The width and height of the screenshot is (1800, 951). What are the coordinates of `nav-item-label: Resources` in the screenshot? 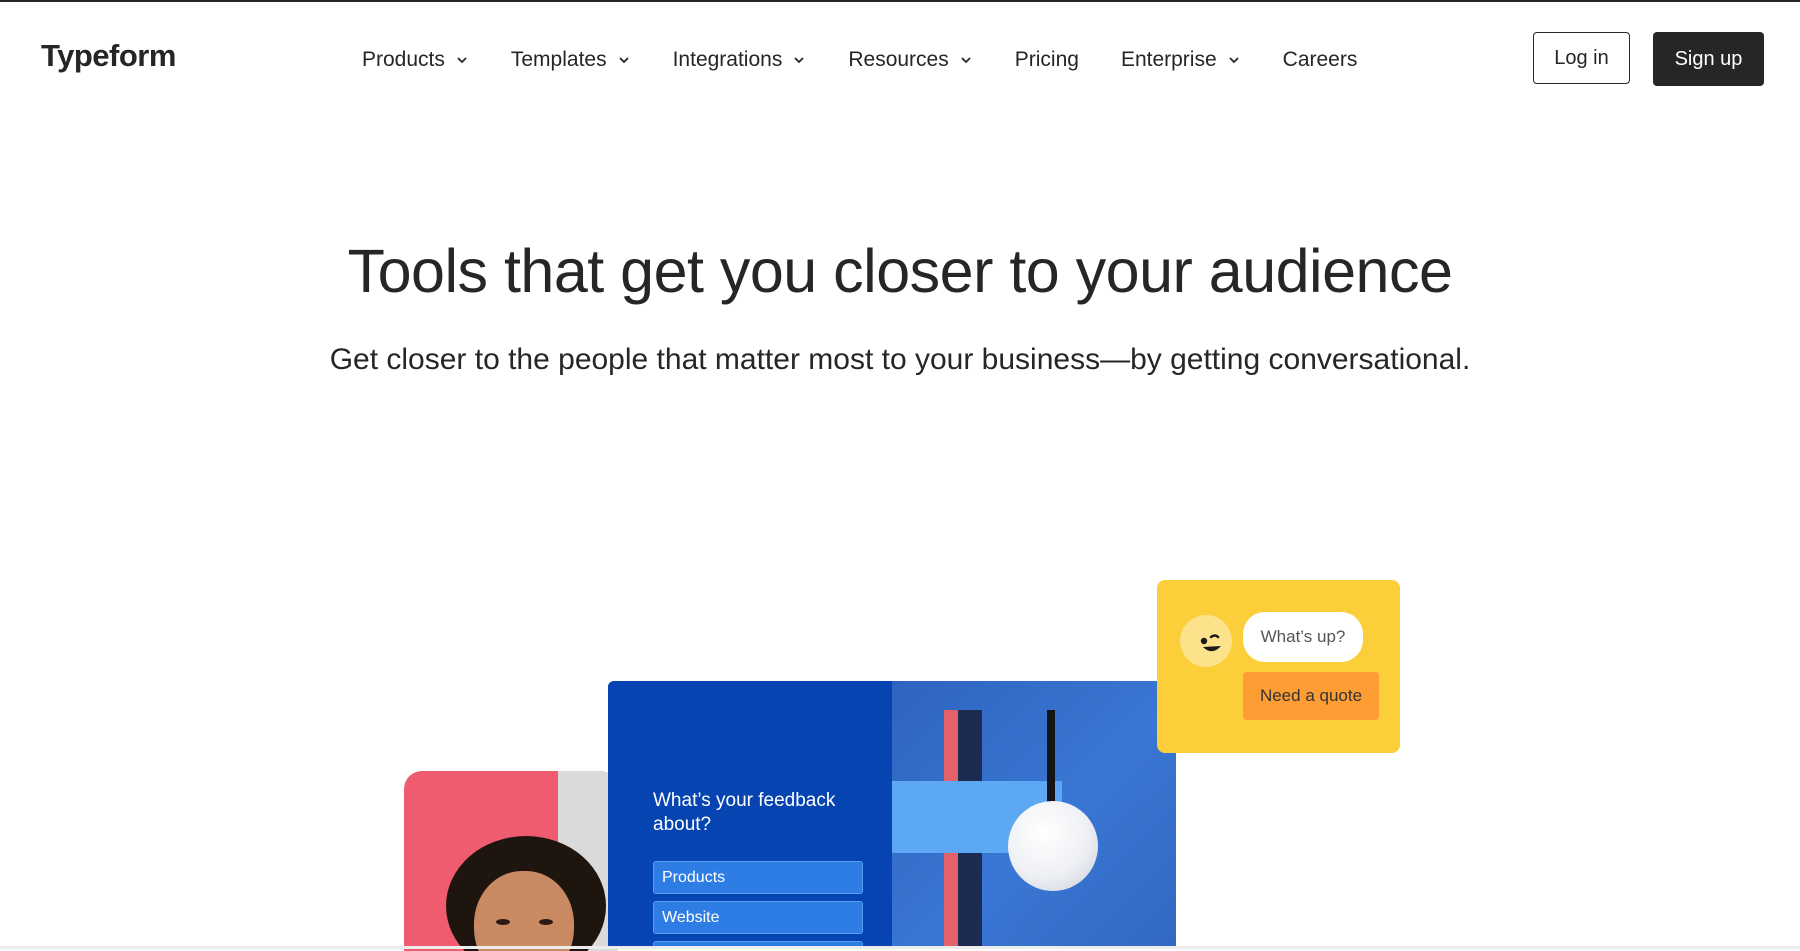 It's located at (898, 59).